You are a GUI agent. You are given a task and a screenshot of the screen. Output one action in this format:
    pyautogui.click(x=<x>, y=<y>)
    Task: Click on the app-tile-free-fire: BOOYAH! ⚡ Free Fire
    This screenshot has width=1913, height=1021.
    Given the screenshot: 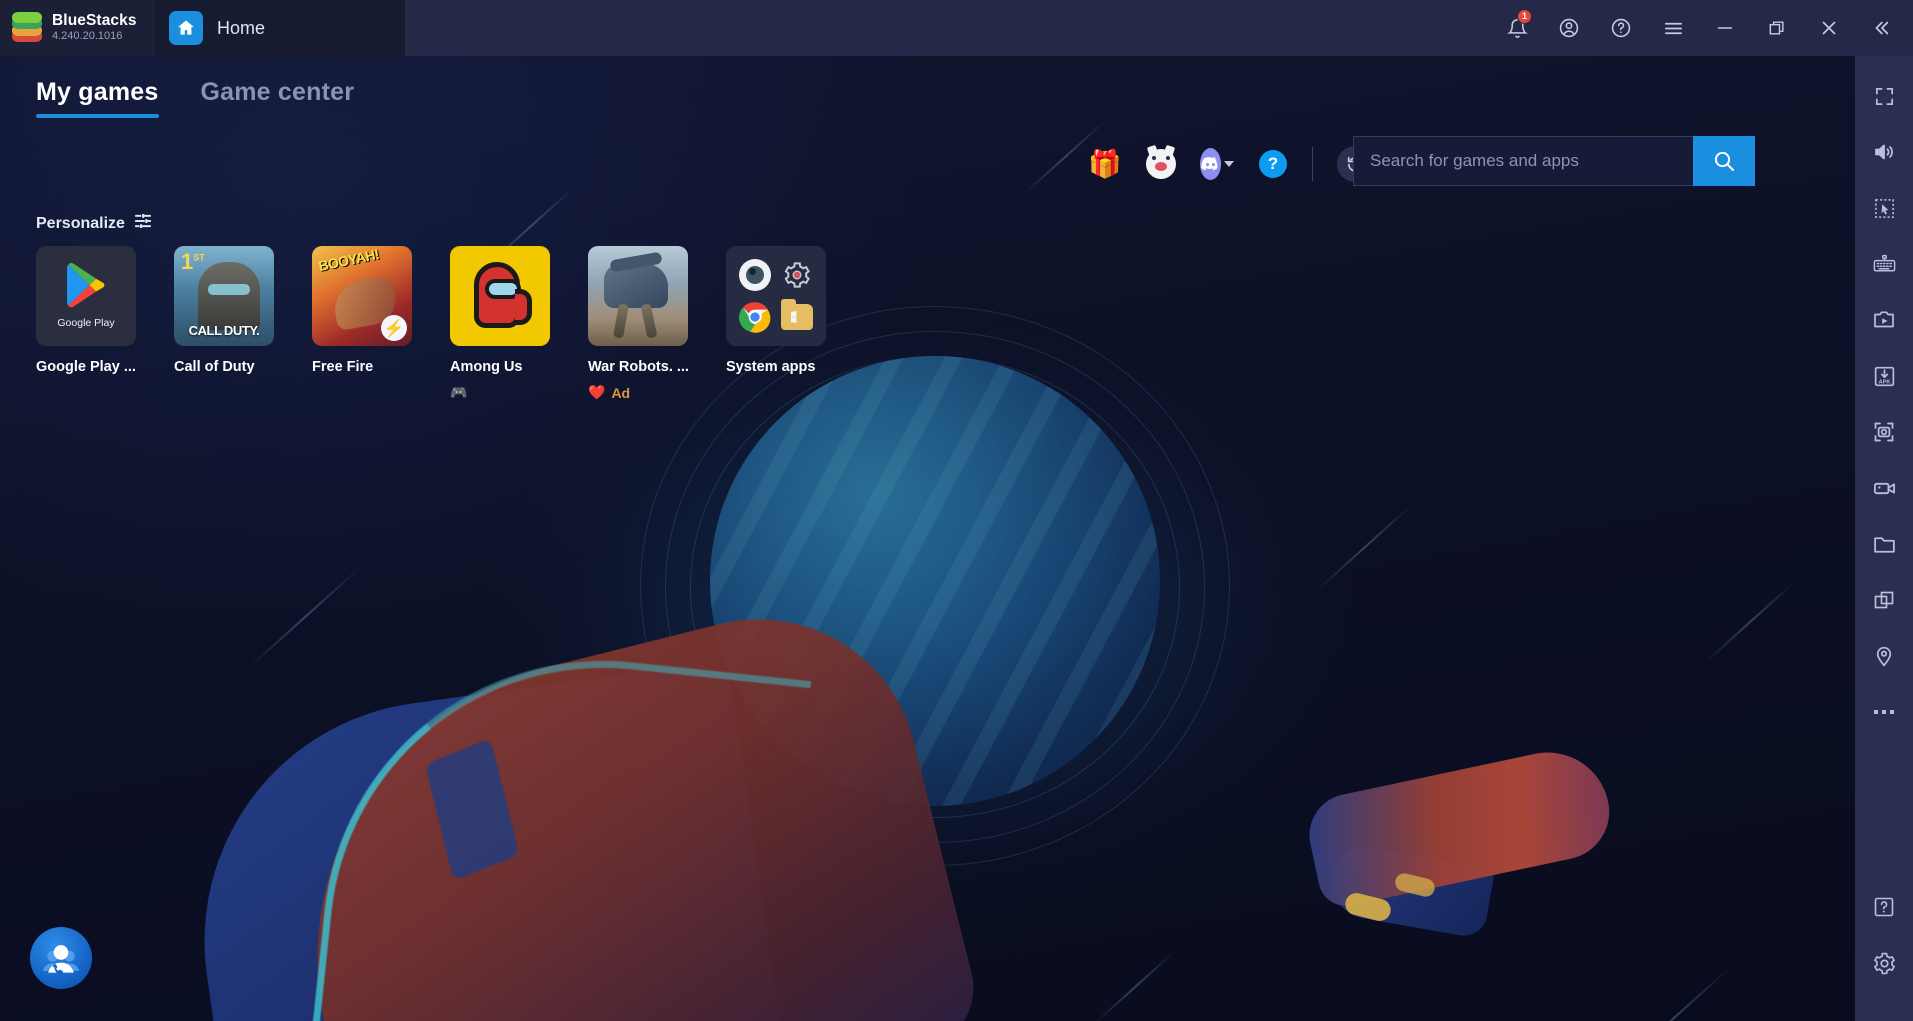 What is the action you would take?
    pyautogui.click(x=362, y=323)
    